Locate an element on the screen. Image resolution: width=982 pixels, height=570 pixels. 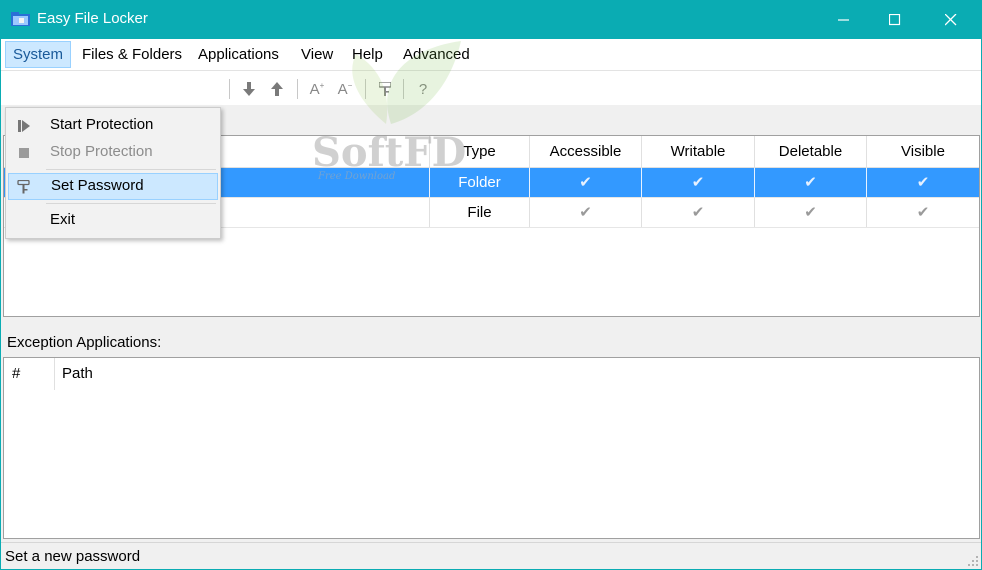
font-increase-icon: A+ is located at coordinates (317, 89).